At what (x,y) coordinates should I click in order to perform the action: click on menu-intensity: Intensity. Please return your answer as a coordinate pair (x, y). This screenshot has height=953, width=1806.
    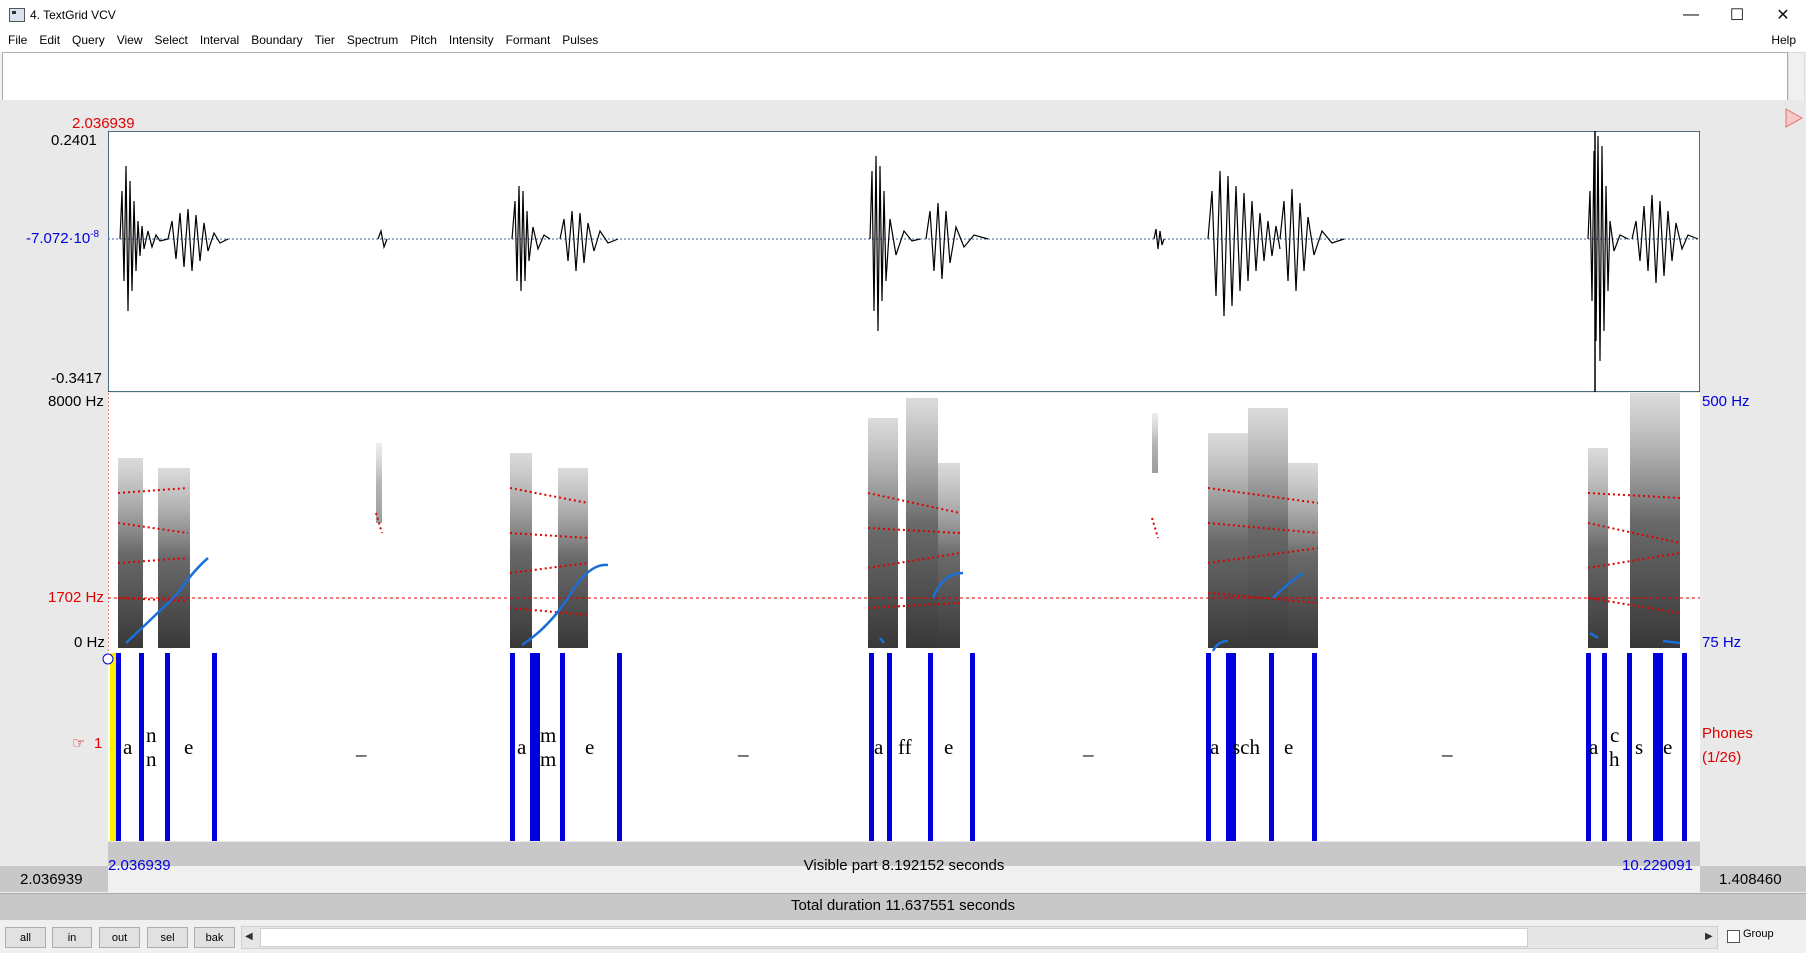
    Looking at the image, I should click on (471, 40).